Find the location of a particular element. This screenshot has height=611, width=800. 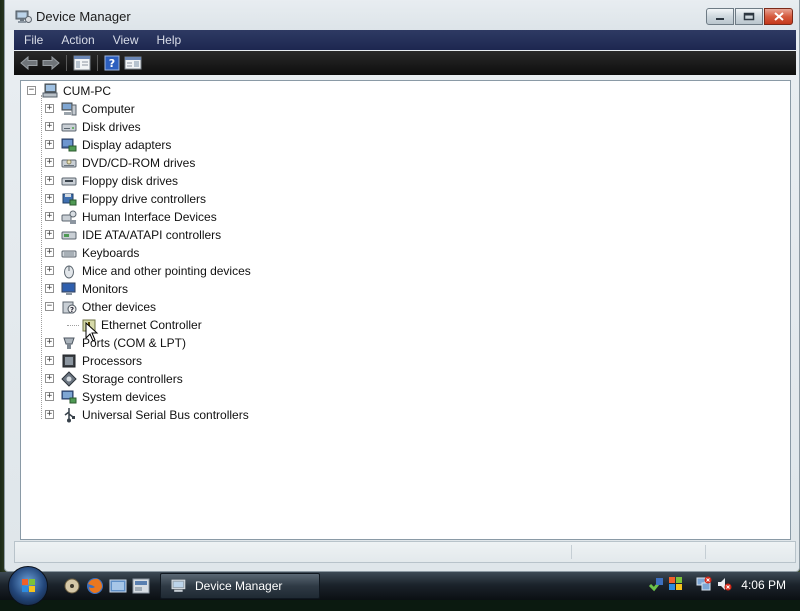

menu-file: File is located at coordinates (32, 40).